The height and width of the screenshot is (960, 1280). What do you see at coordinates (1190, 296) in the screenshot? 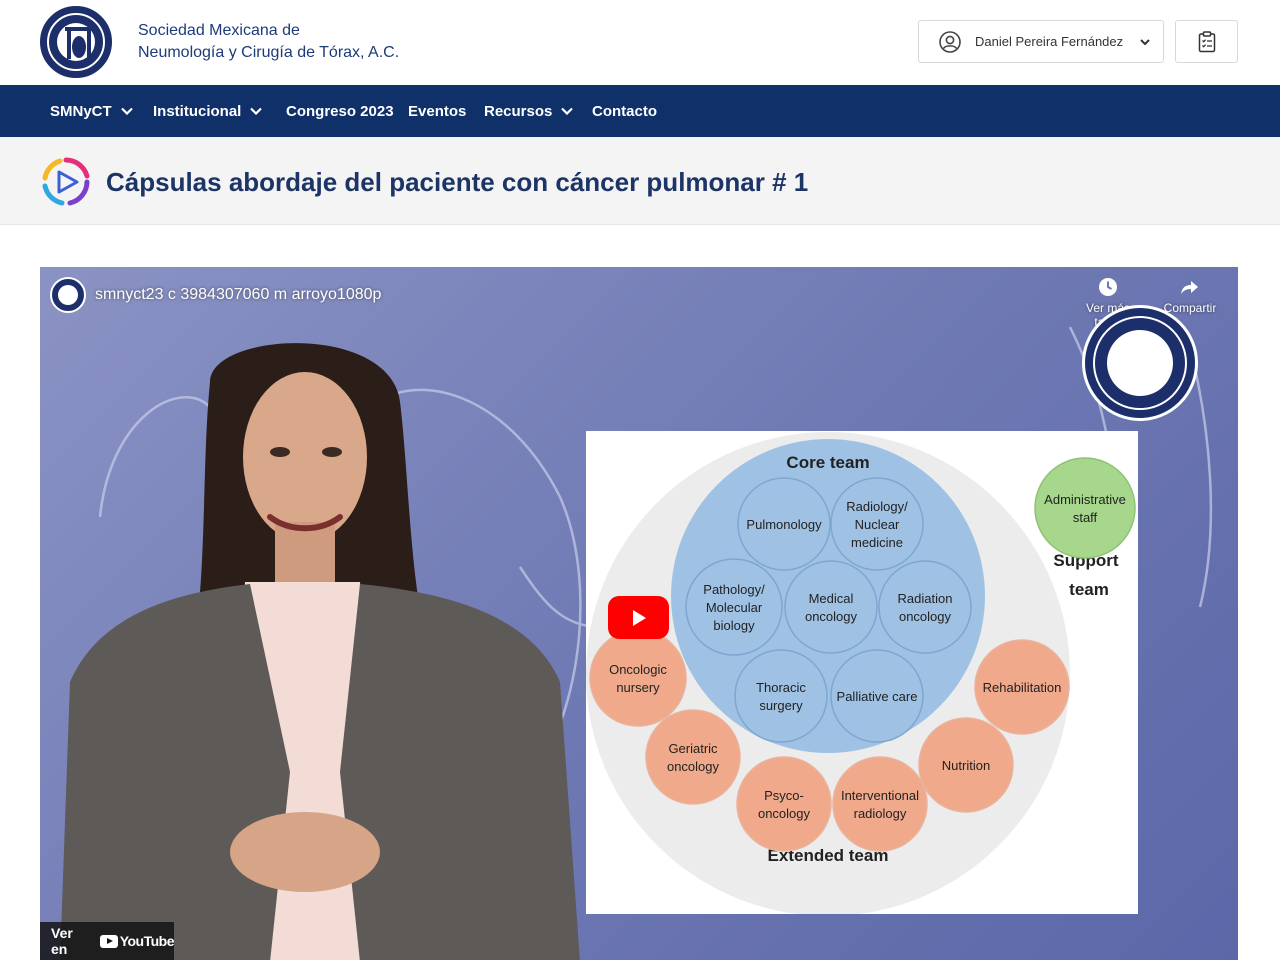
I see `share-button: Compartir` at bounding box center [1190, 296].